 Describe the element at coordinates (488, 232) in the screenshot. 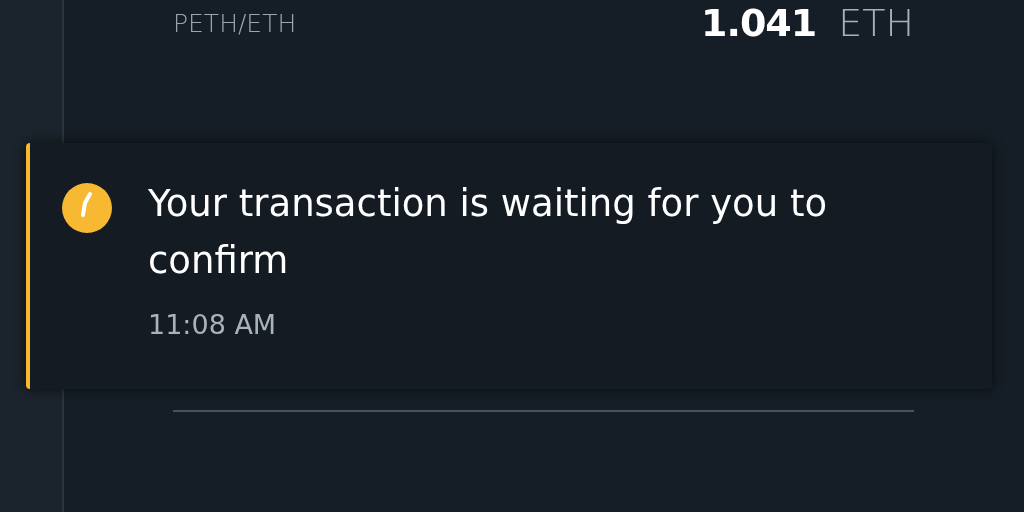

I see `notification-message: Your transaction is waiting for you to confirm` at that location.